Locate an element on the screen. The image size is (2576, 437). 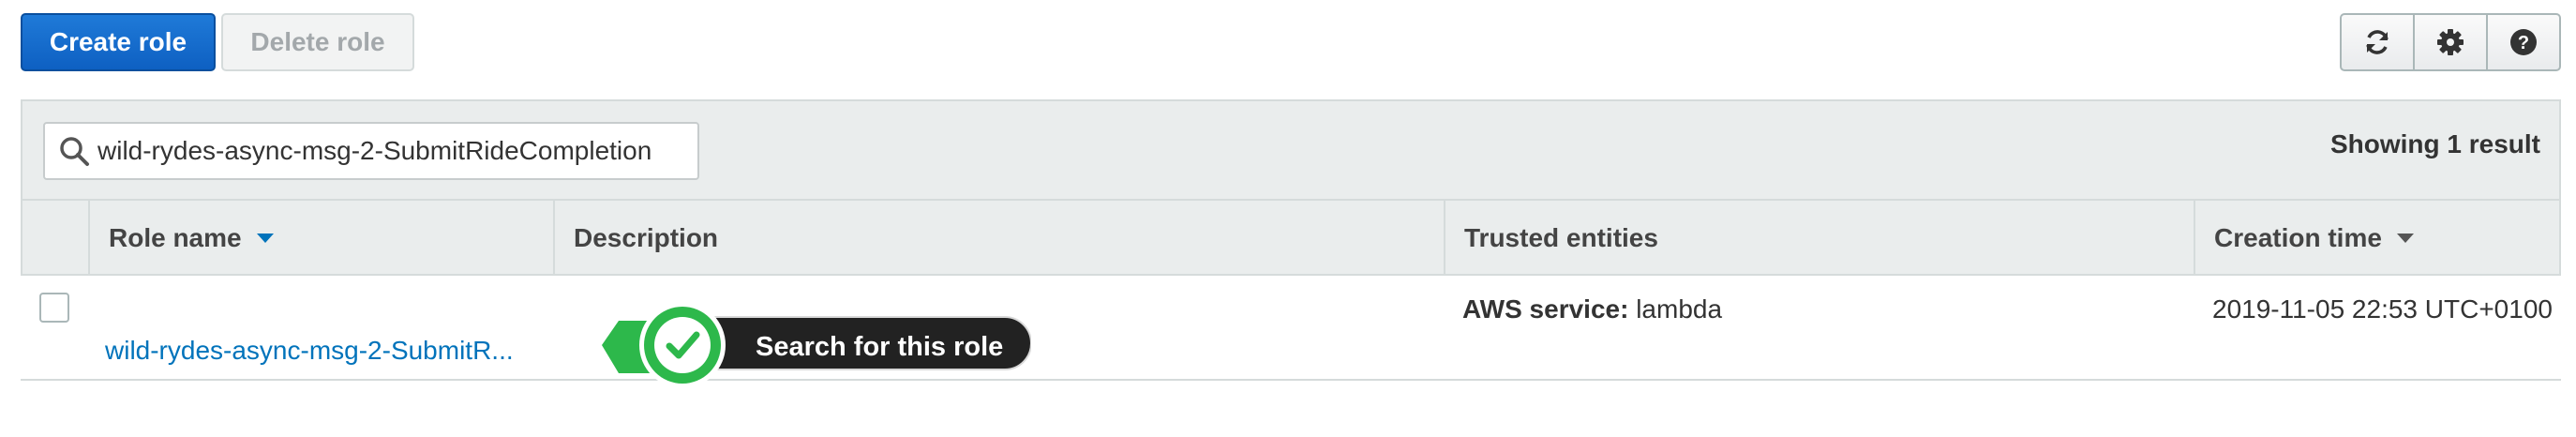
row-checkbox is located at coordinates (54, 308).